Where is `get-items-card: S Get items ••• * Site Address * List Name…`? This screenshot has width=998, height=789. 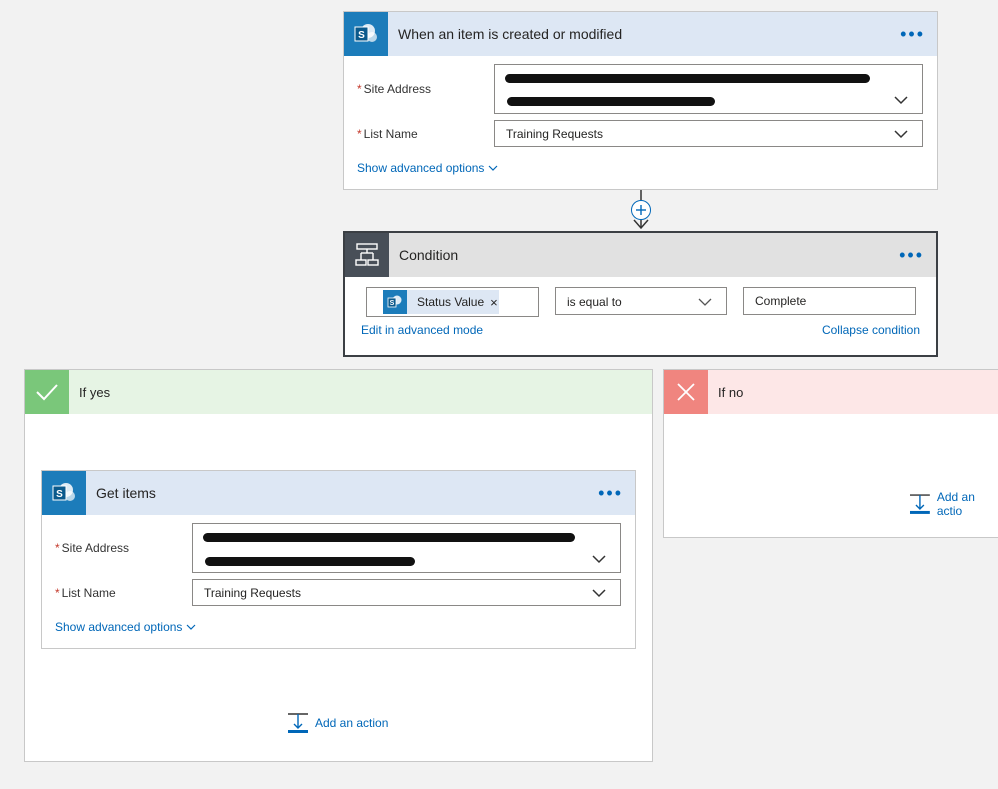 get-items-card: S Get items ••• * Site Address * List Name… is located at coordinates (338, 559).